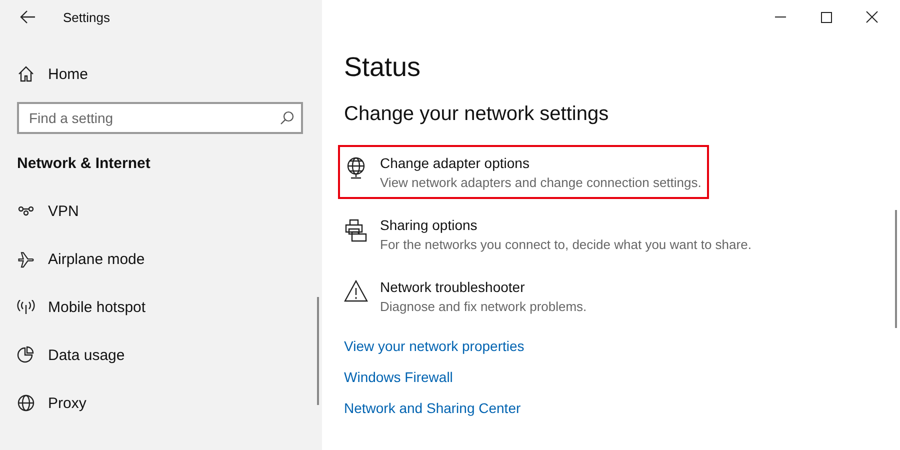 This screenshot has width=900, height=450. I want to click on vpn-icon, so click(26, 211).